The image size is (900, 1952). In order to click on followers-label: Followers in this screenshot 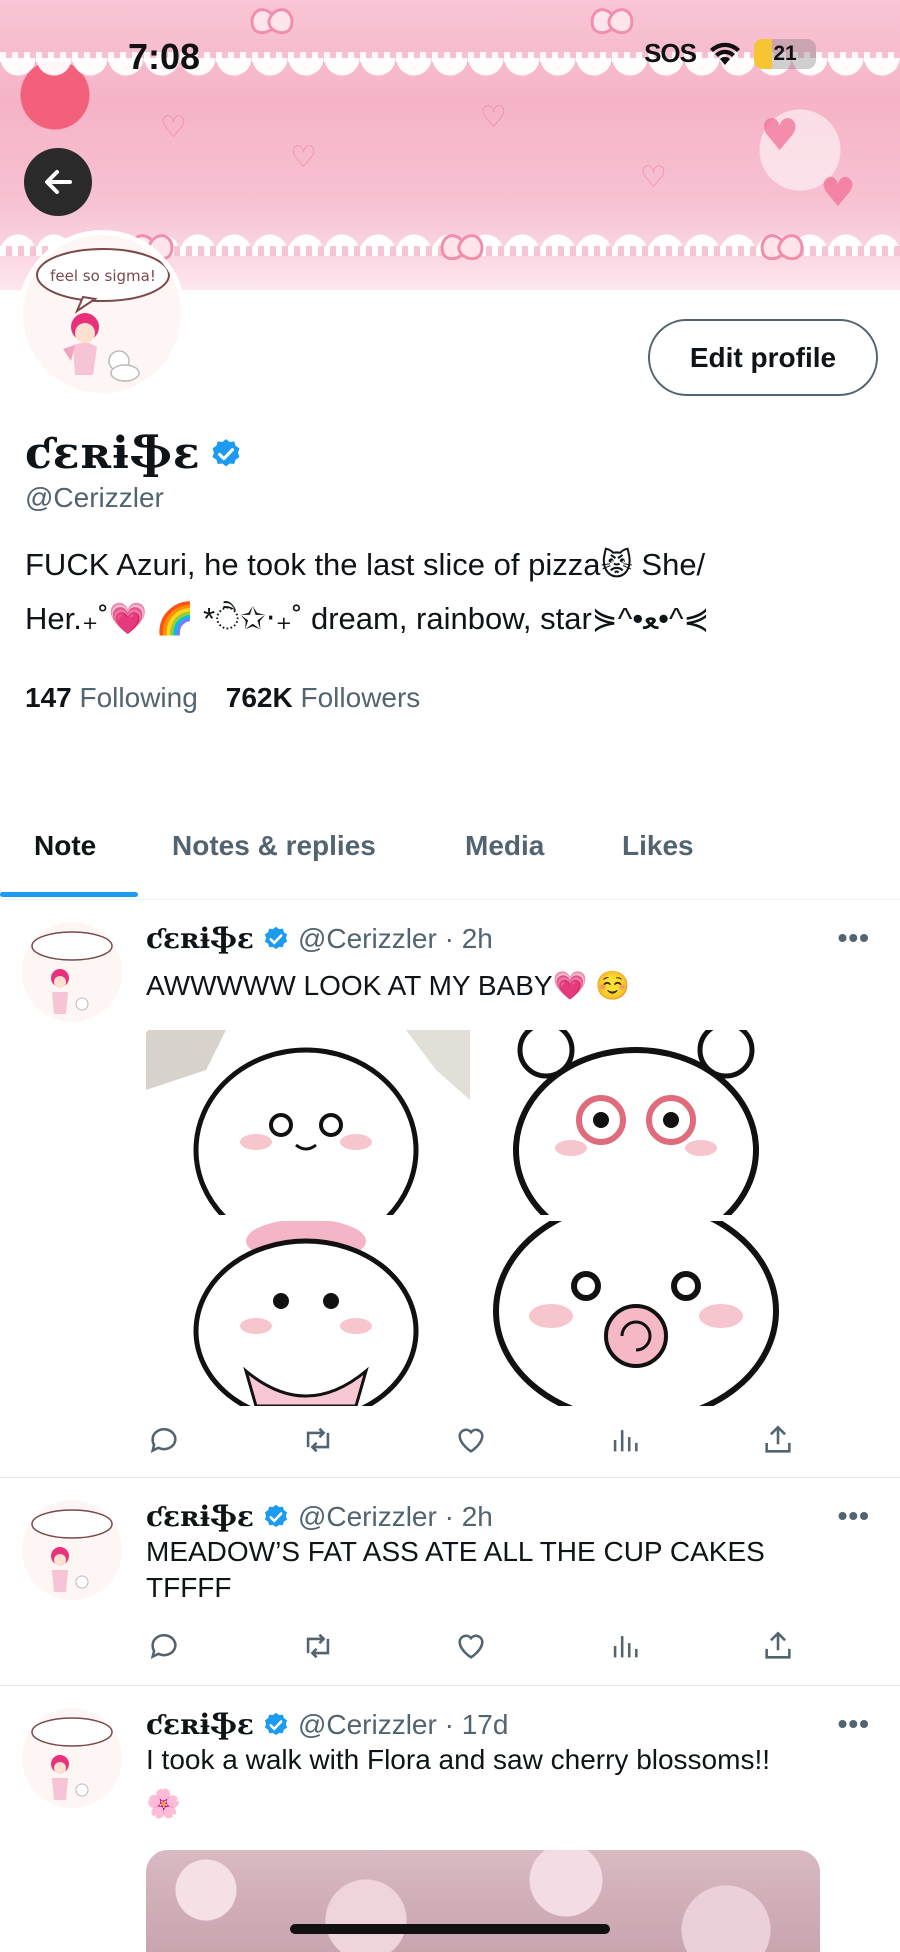, I will do `click(360, 697)`.